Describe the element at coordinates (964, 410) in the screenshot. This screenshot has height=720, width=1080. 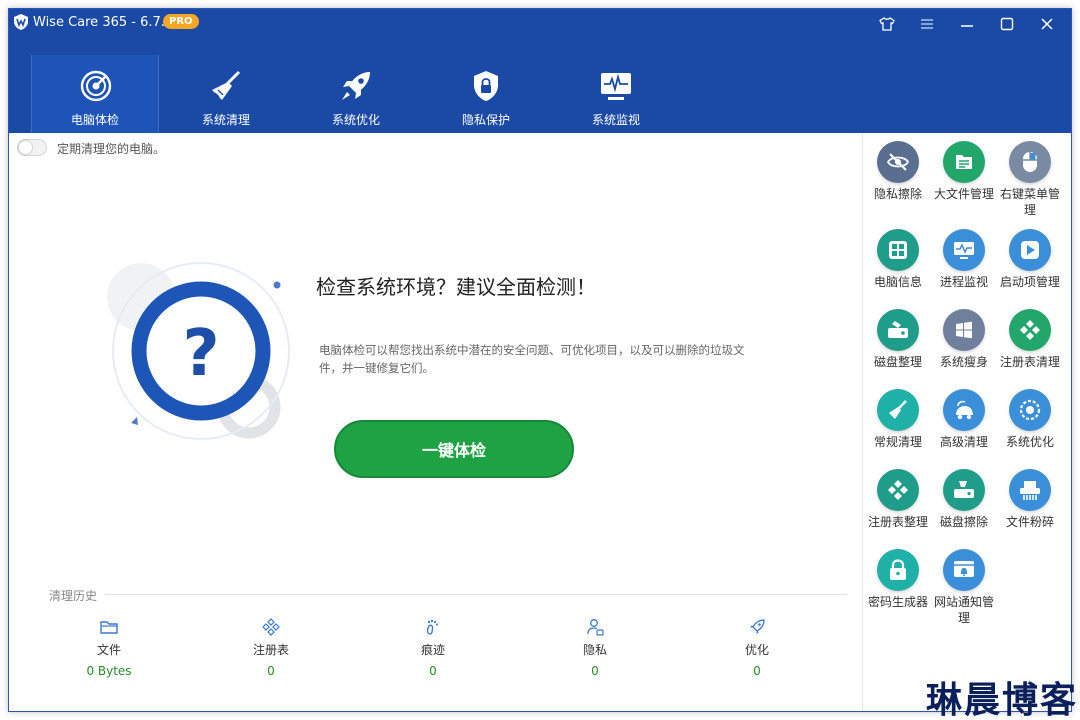
I see `vacuum-icon` at that location.